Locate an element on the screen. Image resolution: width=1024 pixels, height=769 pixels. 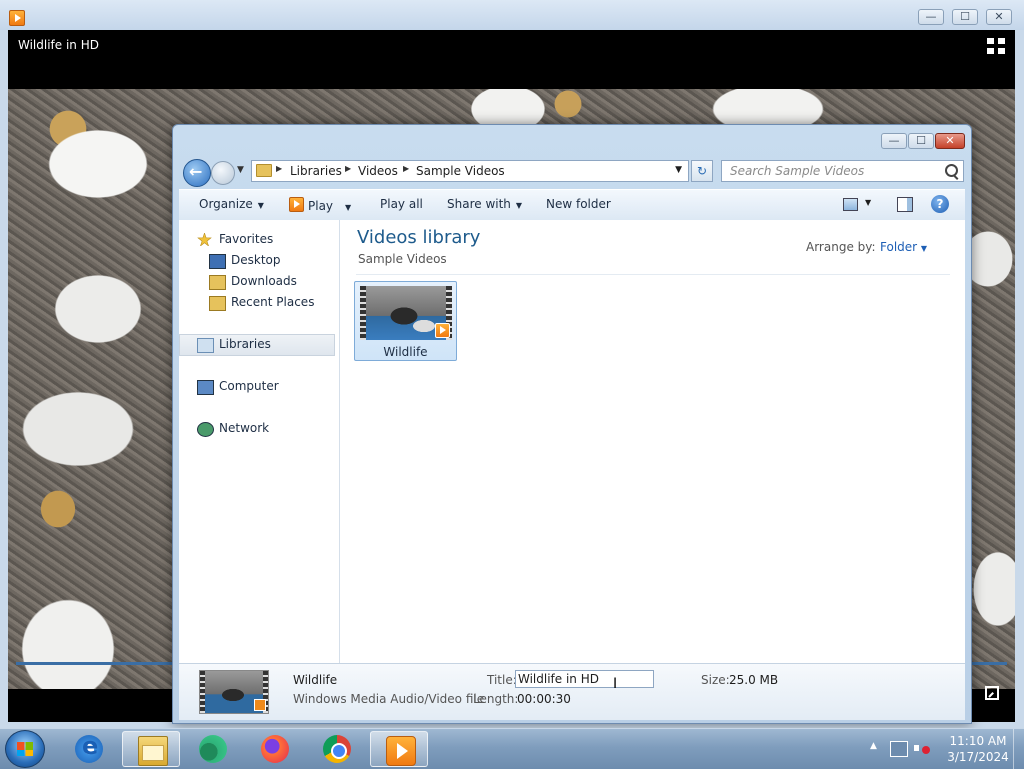
media-player-app-icon is located at coordinates (17, 18).